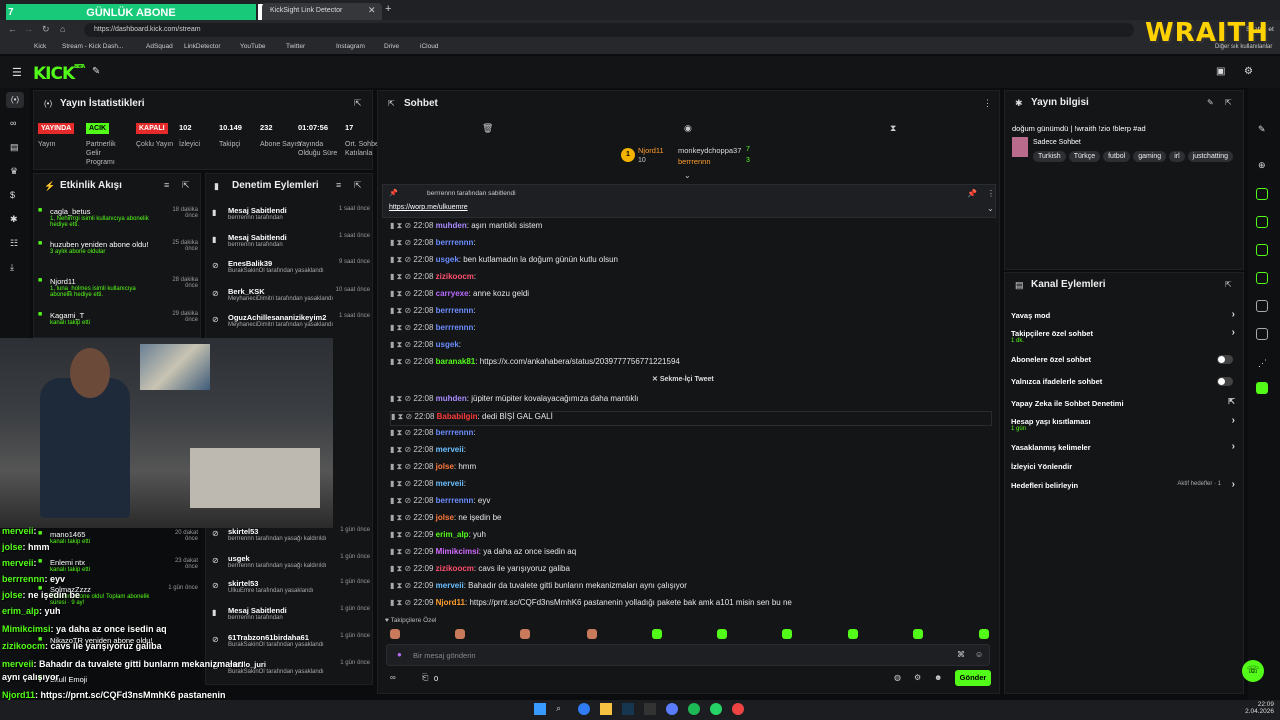 This screenshot has height=720, width=1280. I want to click on channel-action-row: Hedefleri belirleyin › Aktif hedefler · 1, so click(1123, 484).